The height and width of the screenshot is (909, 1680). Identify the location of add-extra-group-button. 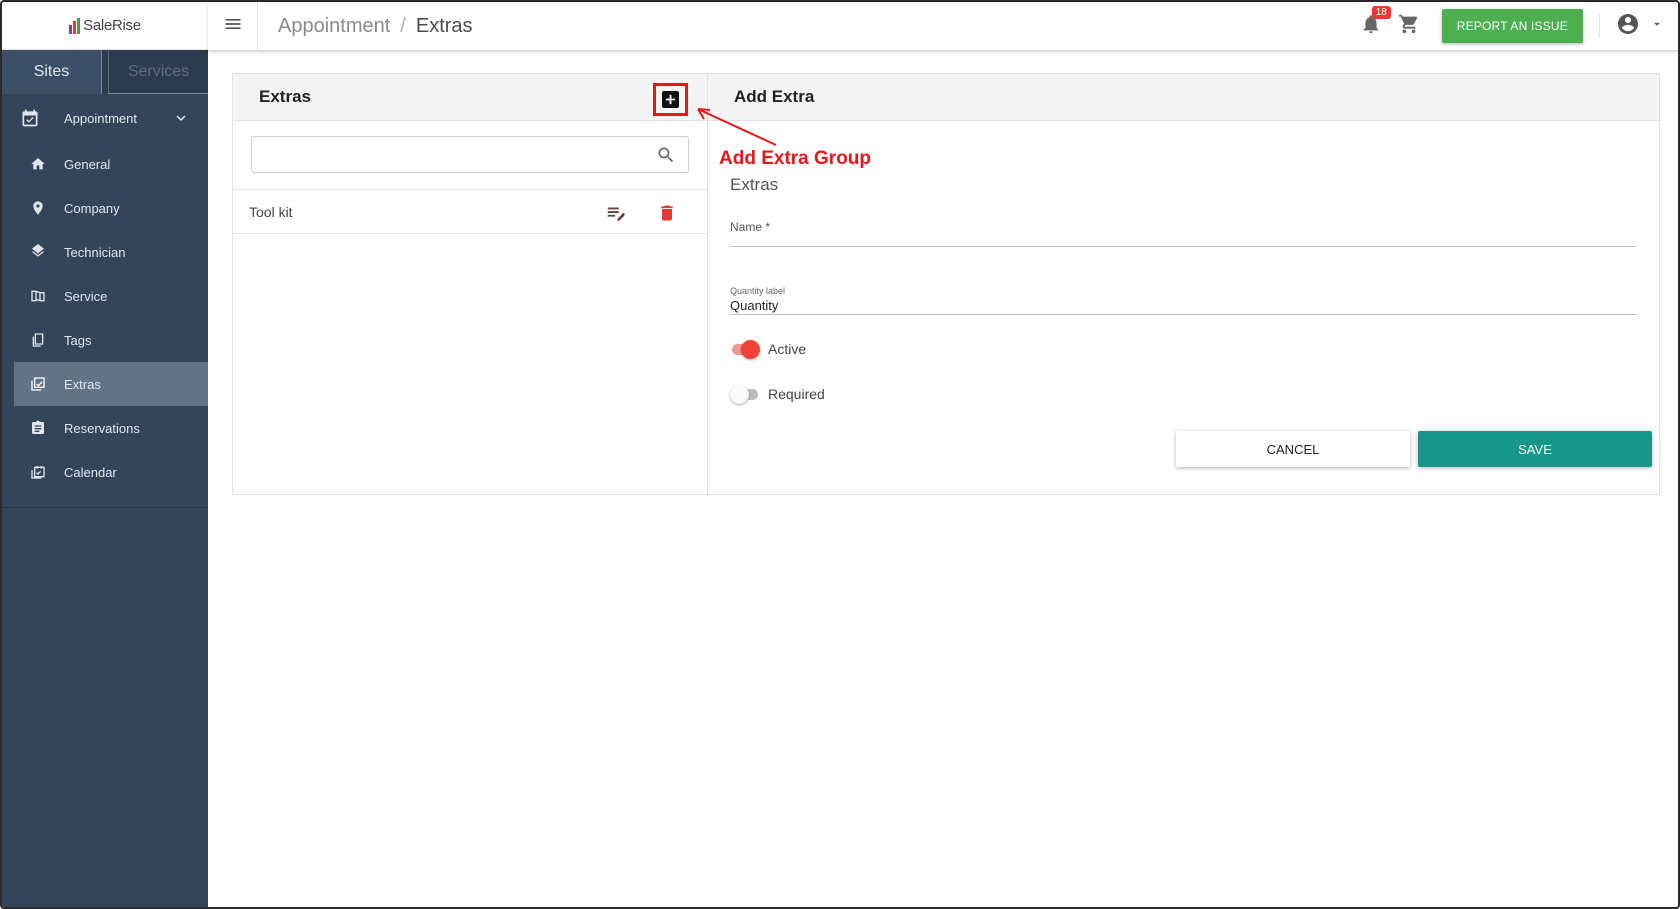
(670, 99).